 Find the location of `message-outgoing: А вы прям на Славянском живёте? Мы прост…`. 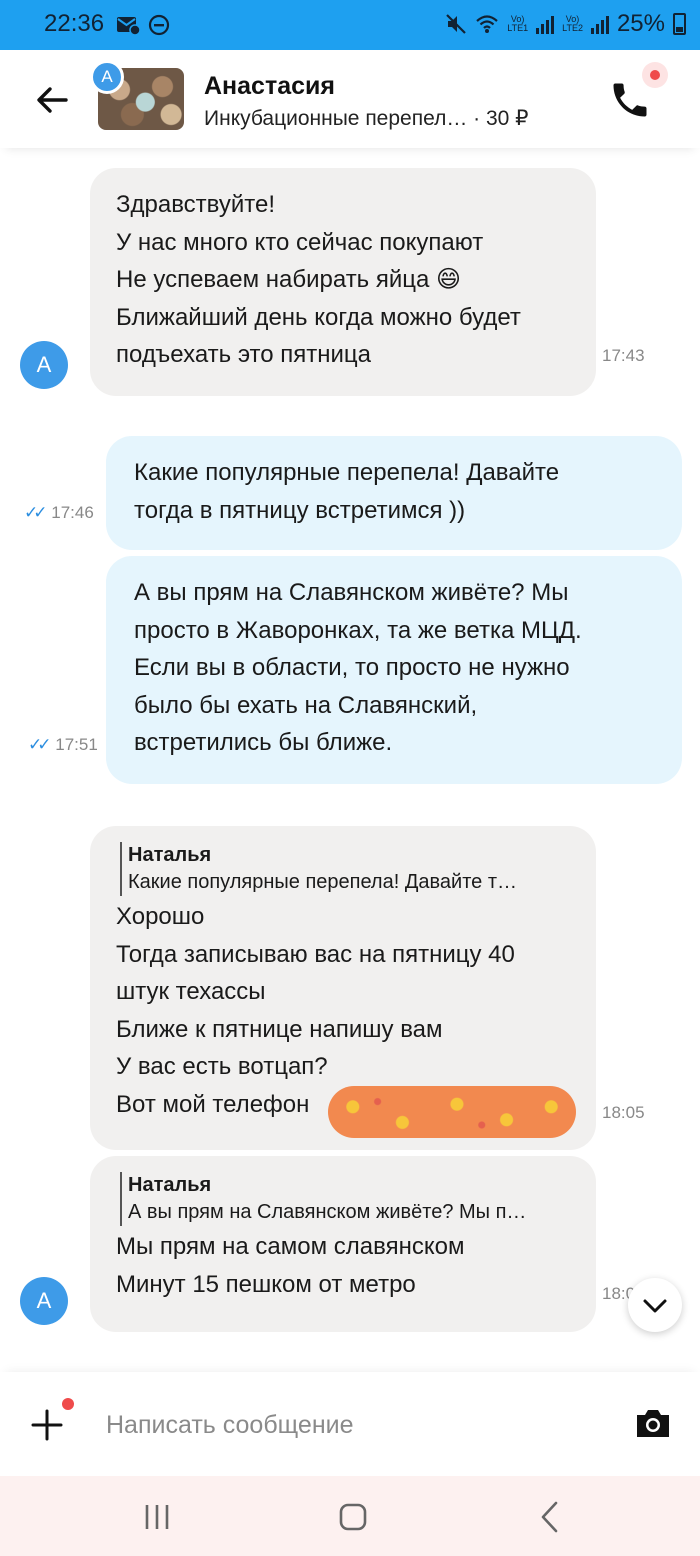

message-outgoing: А вы прям на Славянском живёте? Мы прост… is located at coordinates (394, 670).